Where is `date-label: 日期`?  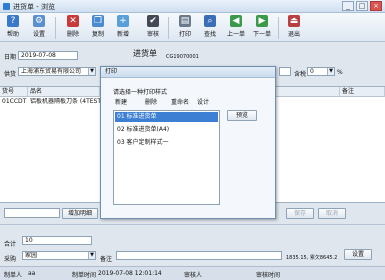 date-label: 日期 is located at coordinates (10, 57).